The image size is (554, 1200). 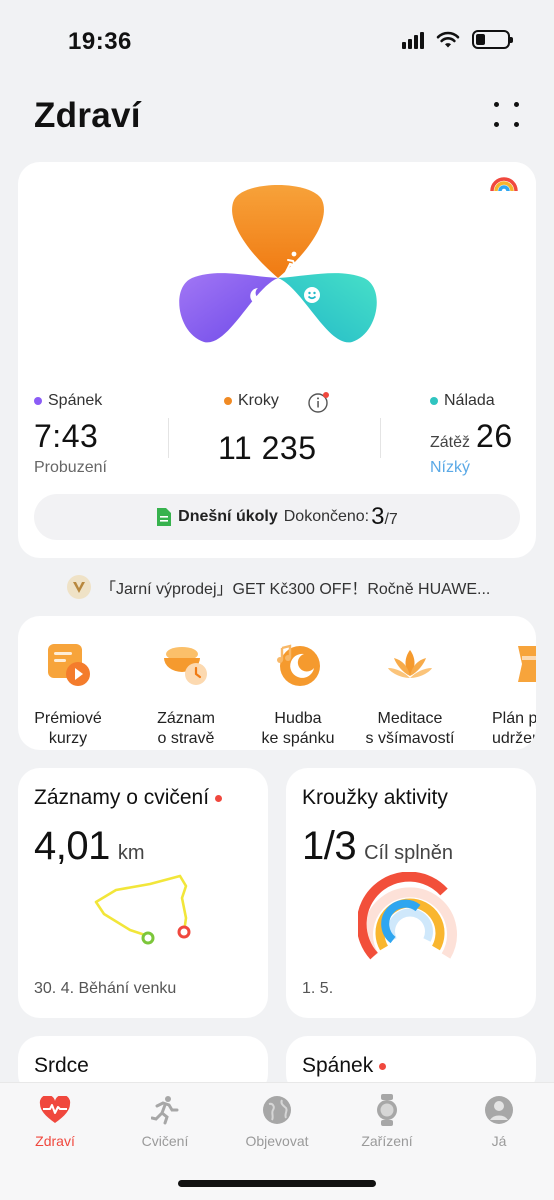 I want to click on shortcut-label: Záznam, so click(x=186, y=718).